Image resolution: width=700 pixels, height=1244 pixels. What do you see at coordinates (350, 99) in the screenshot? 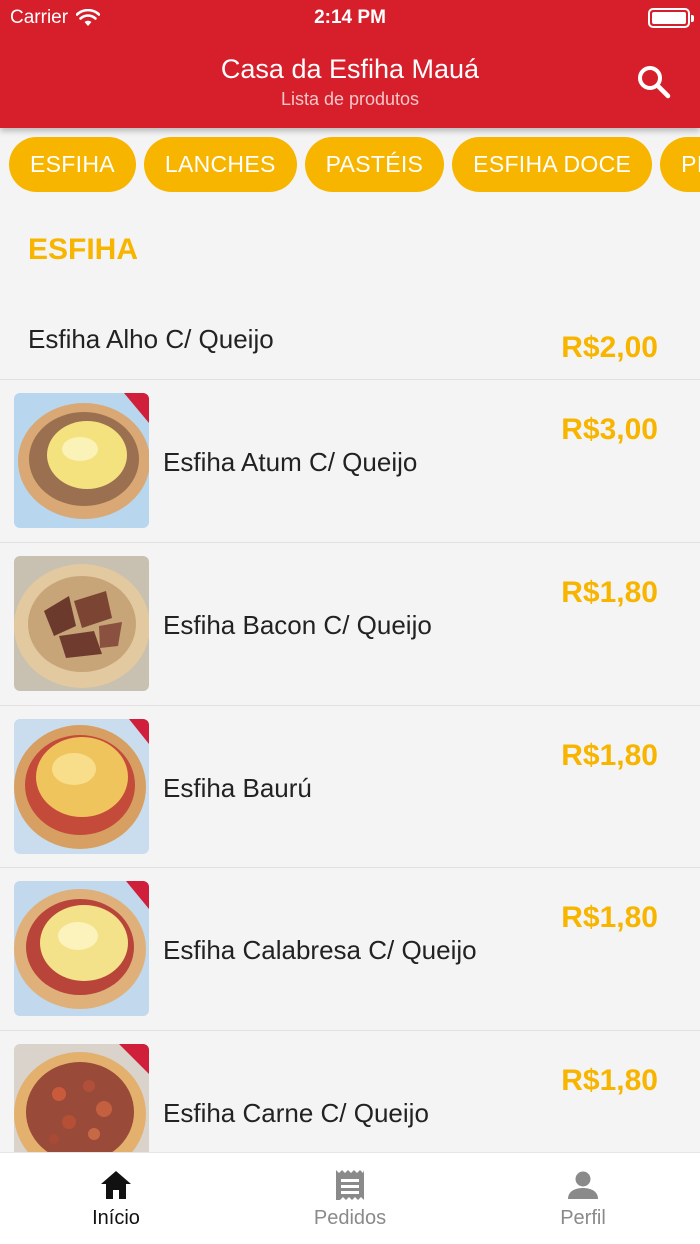
I see `page-subtitle: Lista de produtos` at bounding box center [350, 99].